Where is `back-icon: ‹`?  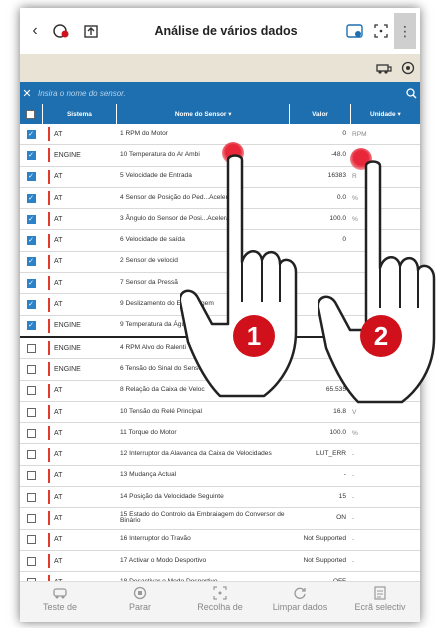 back-icon: ‹ is located at coordinates (35, 31).